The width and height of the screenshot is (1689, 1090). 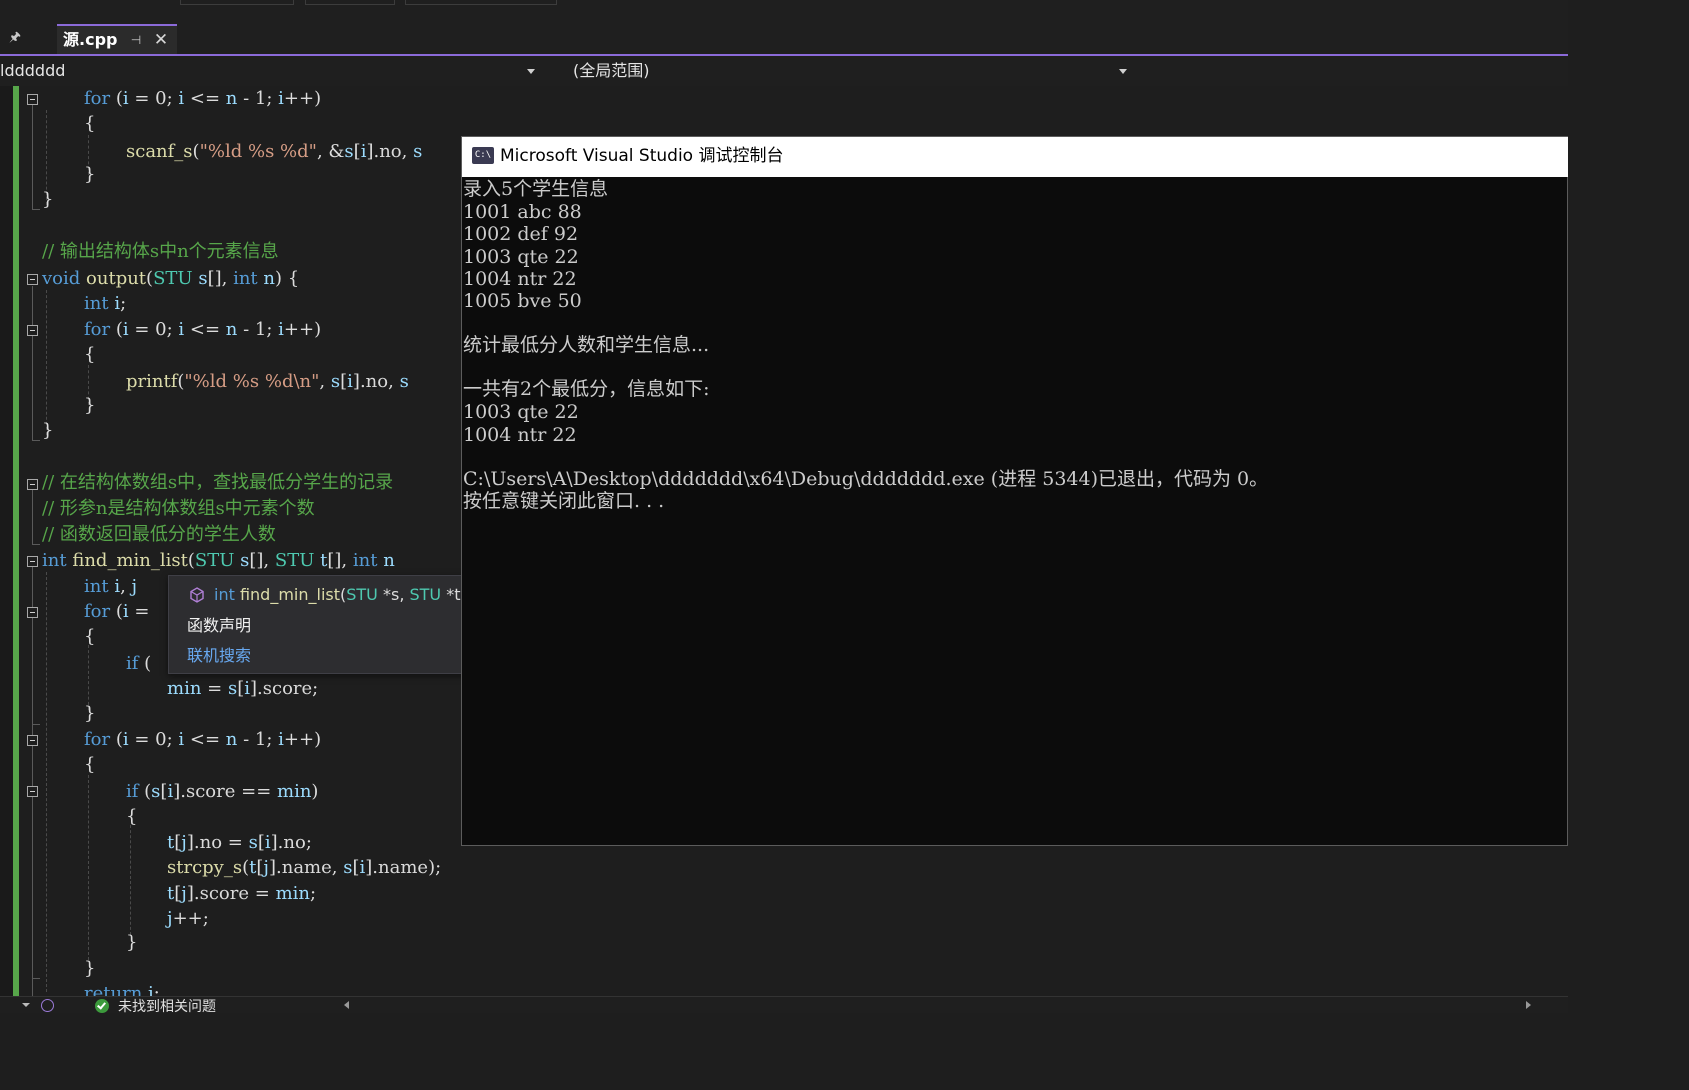 What do you see at coordinates (784, 1004) in the screenshot?
I see `editor-status-bar` at bounding box center [784, 1004].